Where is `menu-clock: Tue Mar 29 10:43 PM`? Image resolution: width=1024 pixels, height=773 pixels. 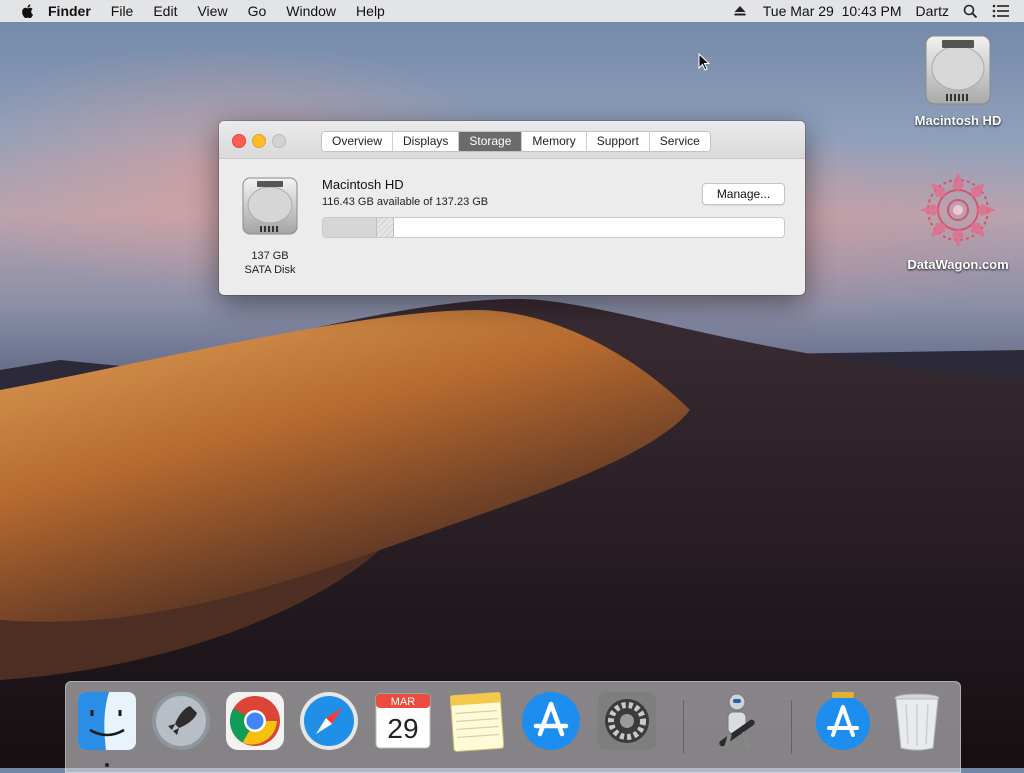 menu-clock: Tue Mar 29 10:43 PM is located at coordinates (832, 11).